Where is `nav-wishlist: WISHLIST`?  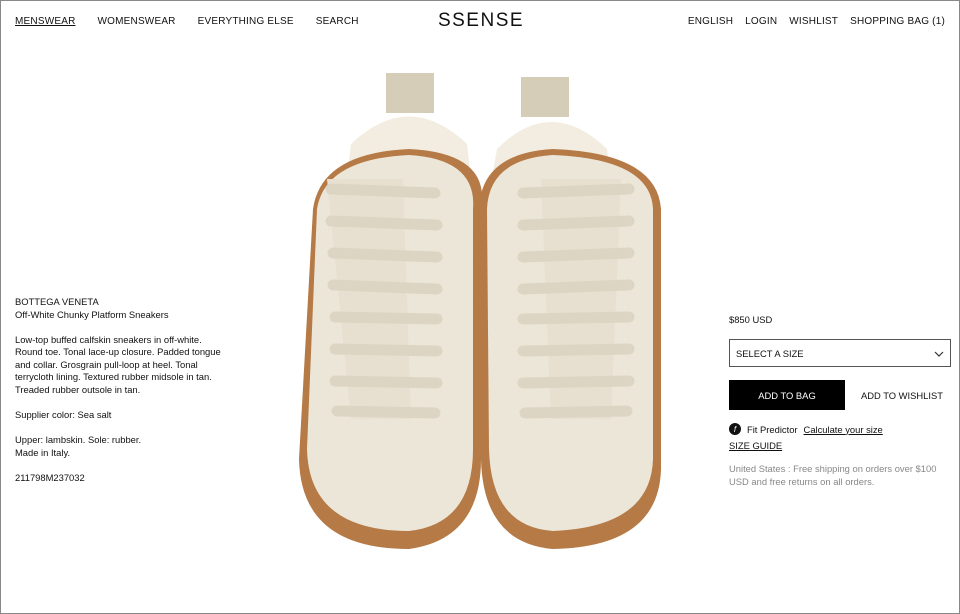 nav-wishlist: WISHLIST is located at coordinates (813, 21).